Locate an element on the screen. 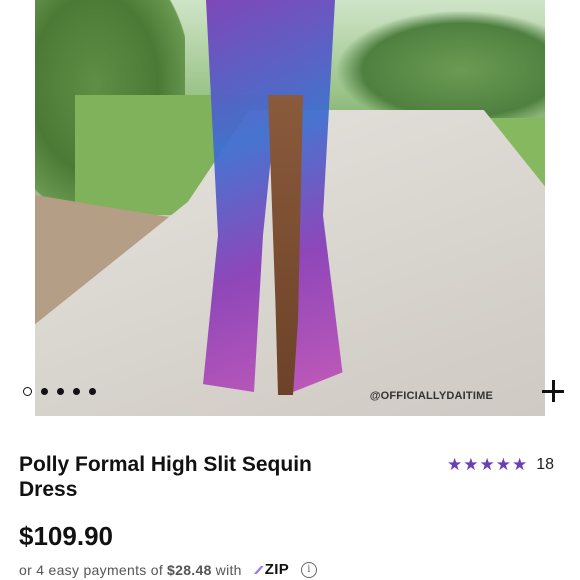 The height and width of the screenshot is (580, 580). zip-mark-icon is located at coordinates (258, 570).